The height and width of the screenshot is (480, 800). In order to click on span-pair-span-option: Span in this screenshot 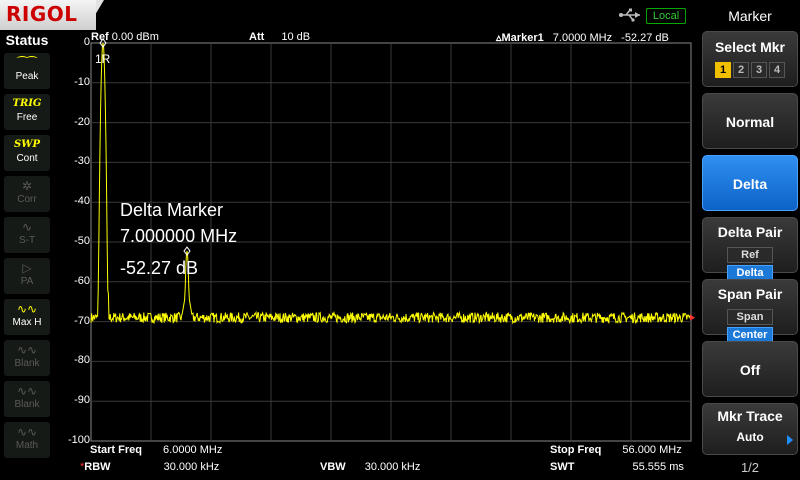, I will do `click(750, 317)`.